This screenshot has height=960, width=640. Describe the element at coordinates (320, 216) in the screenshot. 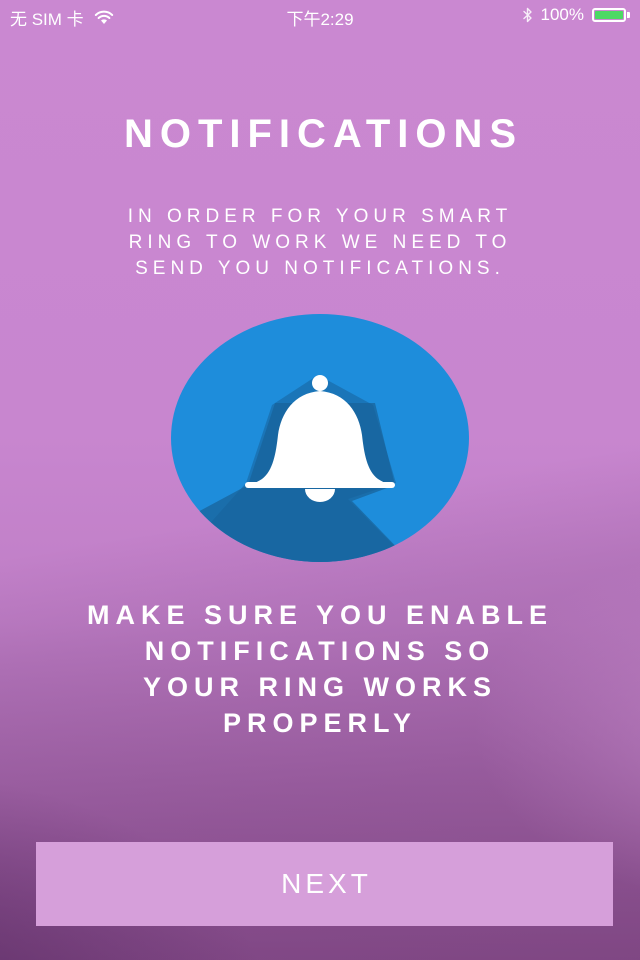

I see `intro-line: IN ORDER FOR YOUR SMART` at that location.